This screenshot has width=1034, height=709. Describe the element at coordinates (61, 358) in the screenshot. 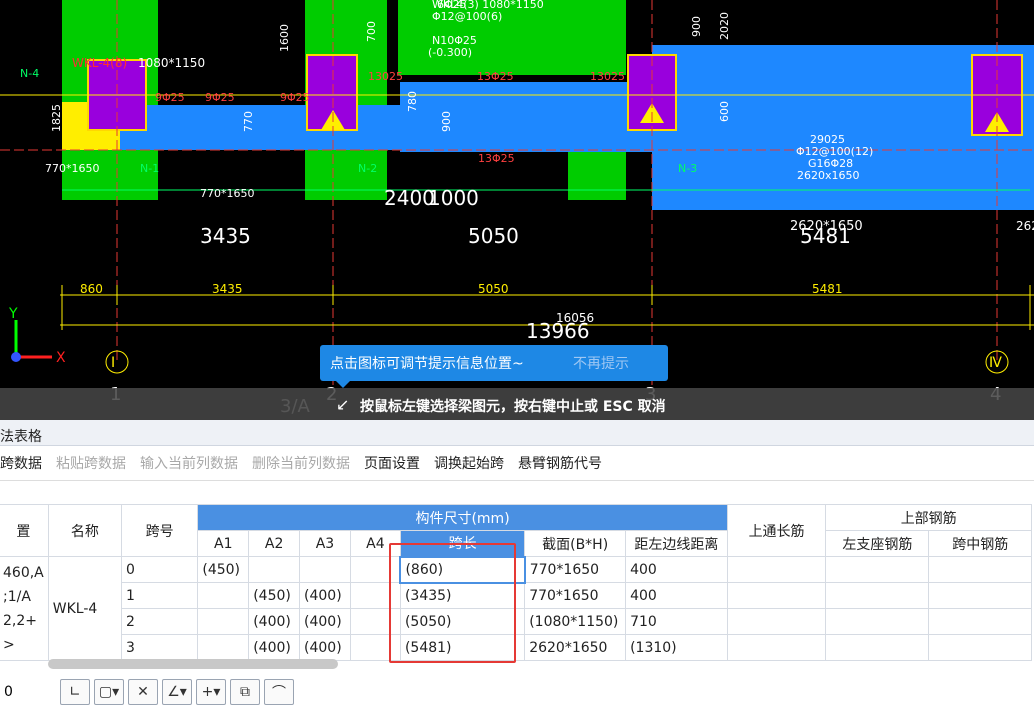

I see `x-axis-label: X` at that location.